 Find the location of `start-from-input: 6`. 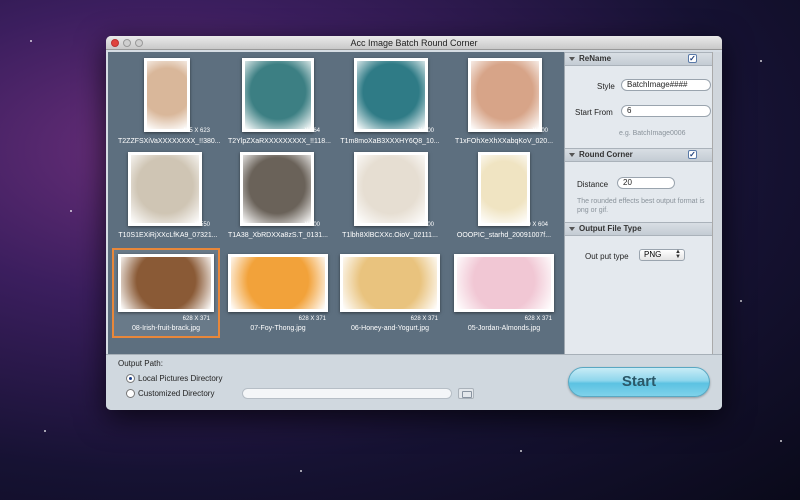

start-from-input: 6 is located at coordinates (666, 111).